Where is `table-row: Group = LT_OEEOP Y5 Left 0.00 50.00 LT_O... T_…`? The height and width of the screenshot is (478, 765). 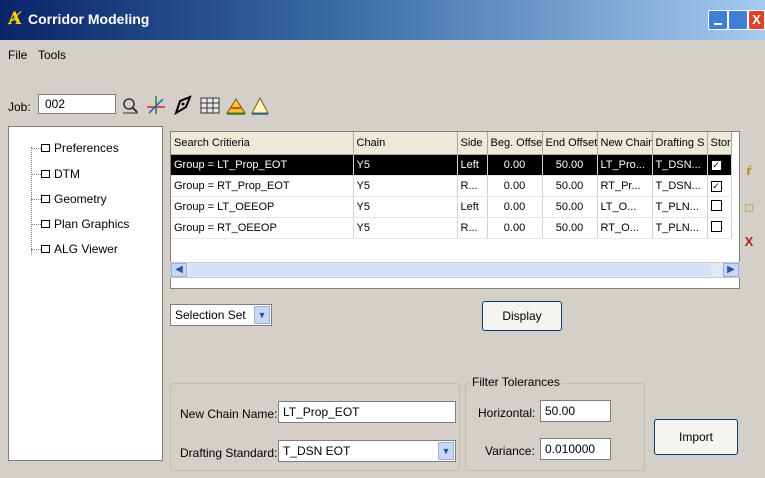 table-row: Group = LT_OEEOP Y5 Left 0.00 50.00 LT_O... T_… is located at coordinates (451, 207).